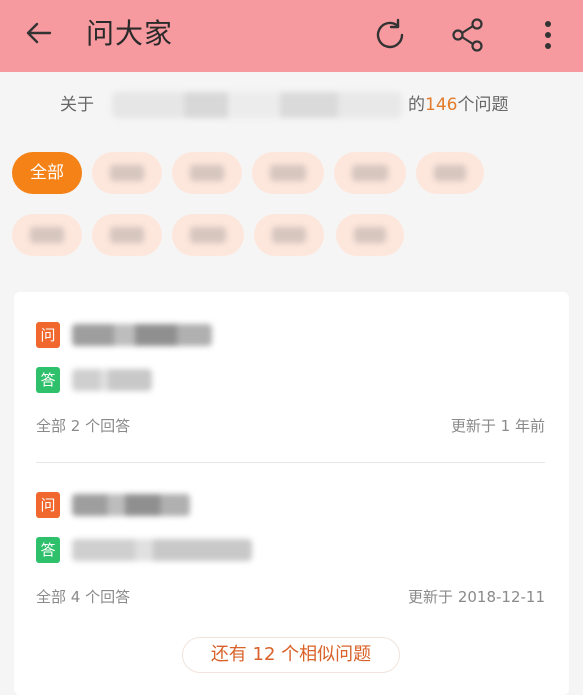 Image resolution: width=583 pixels, height=695 pixels. Describe the element at coordinates (390, 35) in the screenshot. I see `refresh-icon` at that location.